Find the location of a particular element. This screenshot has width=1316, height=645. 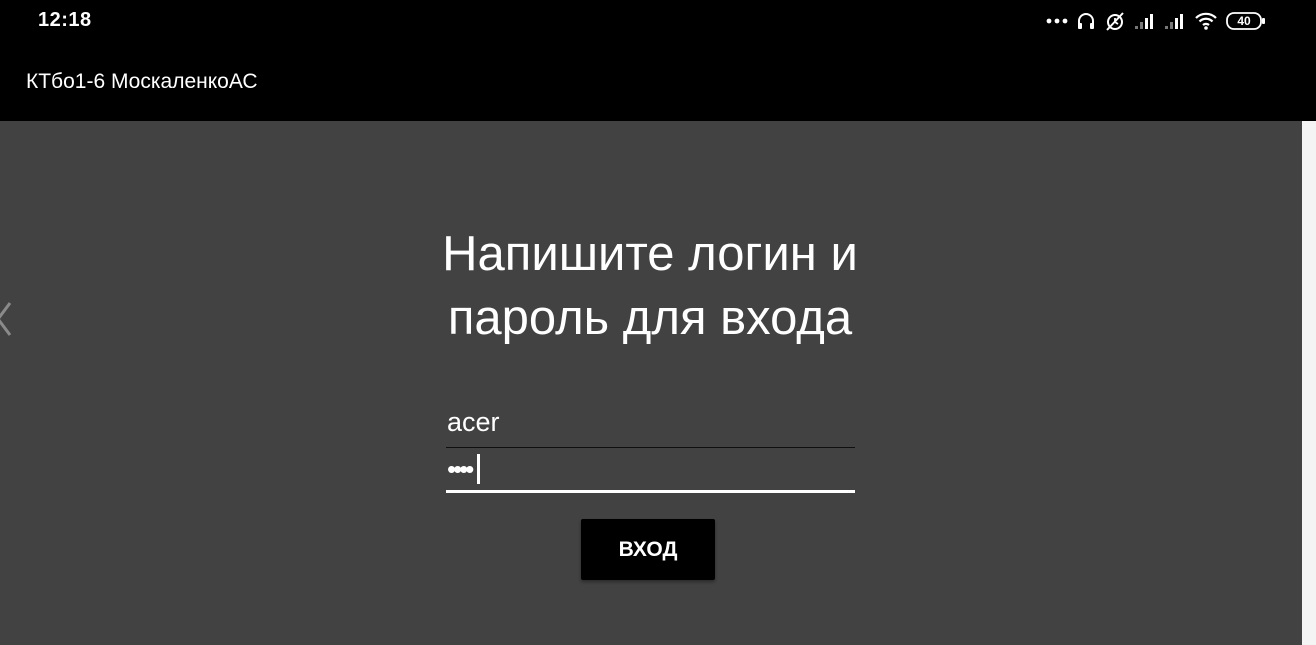

wifi-icon is located at coordinates (1206, 21).